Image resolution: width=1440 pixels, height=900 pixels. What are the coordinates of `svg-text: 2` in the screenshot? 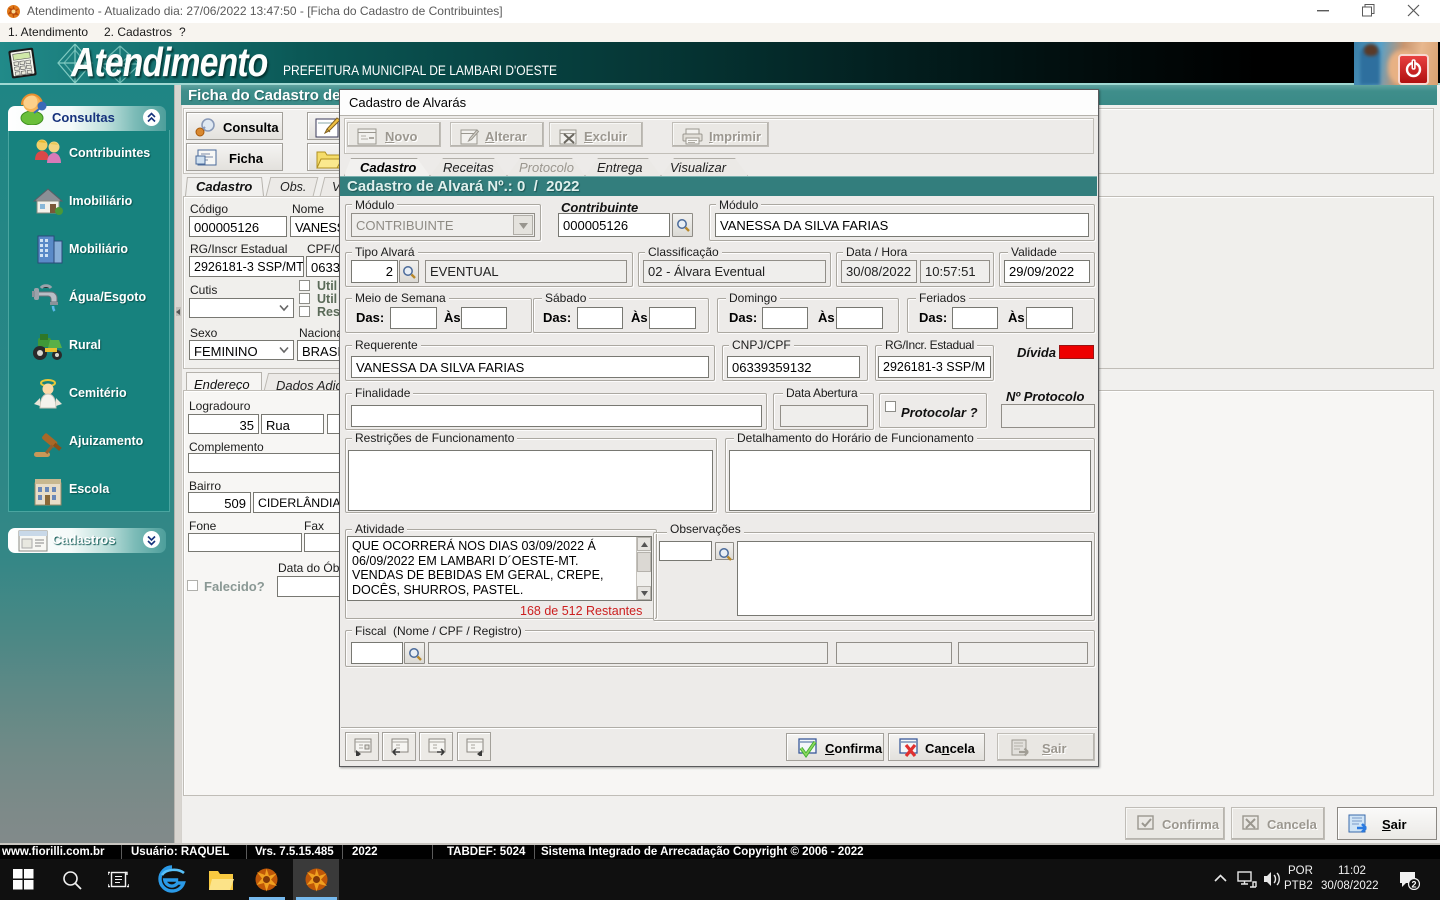 It's located at (1413, 885).